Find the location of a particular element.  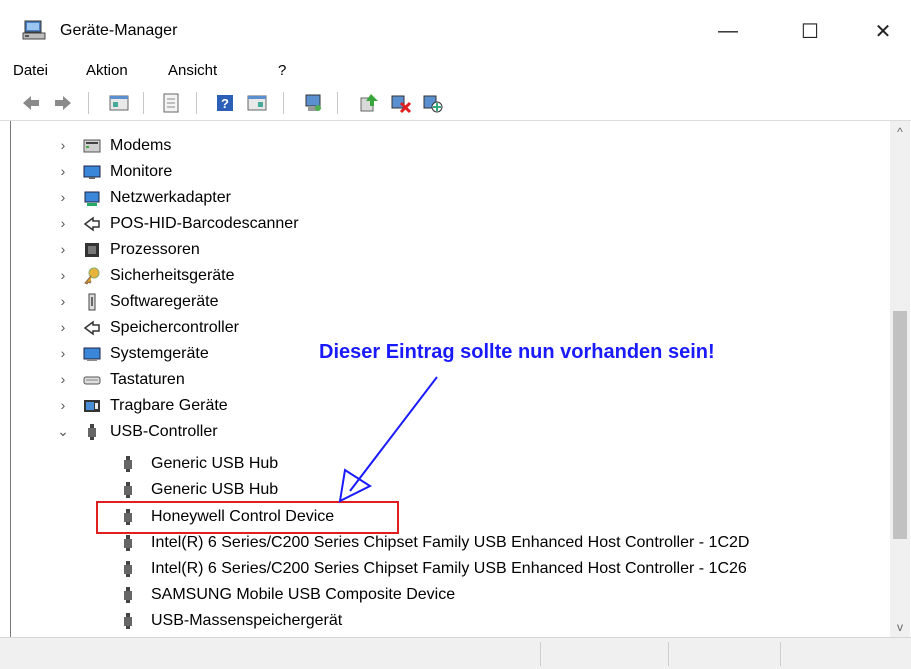

barcode-scanner-icon is located at coordinates (92, 224).